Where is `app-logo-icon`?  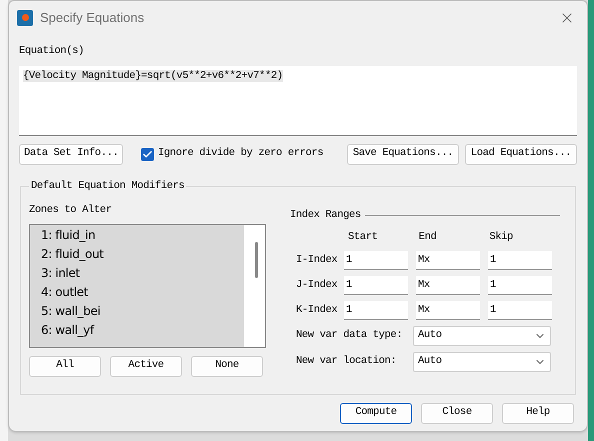
app-logo-icon is located at coordinates (25, 18).